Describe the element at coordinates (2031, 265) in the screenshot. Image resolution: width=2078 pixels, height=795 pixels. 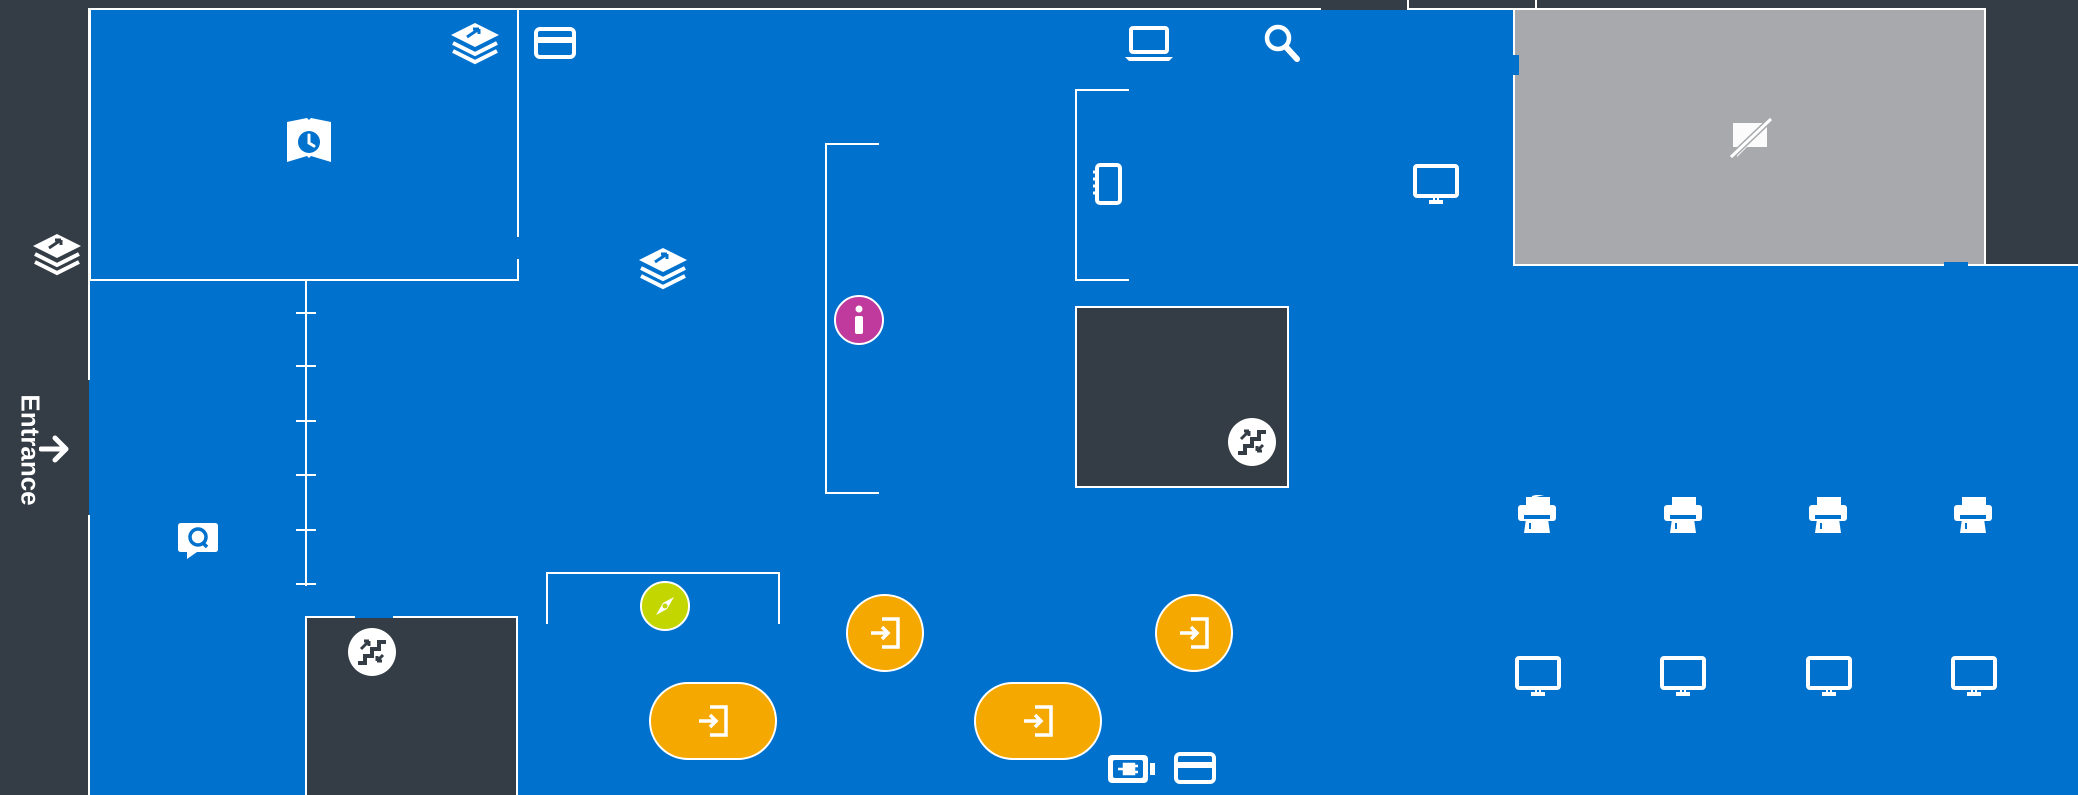
I see `right-dark-line` at that location.